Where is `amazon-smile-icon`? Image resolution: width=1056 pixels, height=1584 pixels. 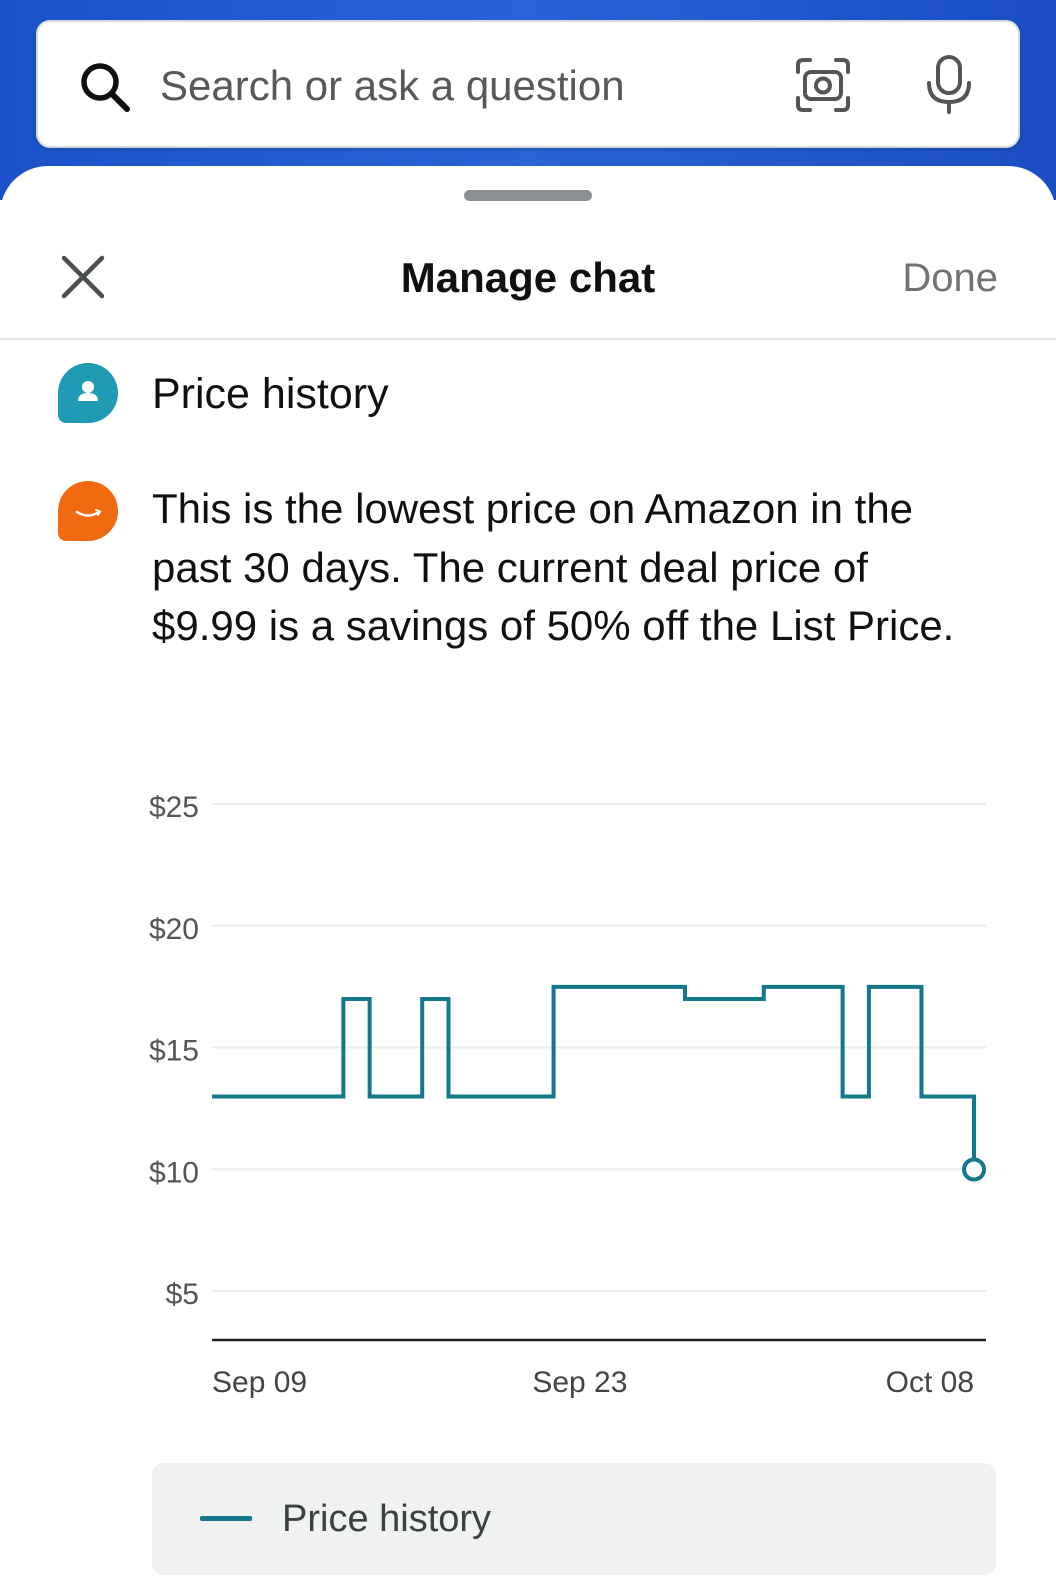 amazon-smile-icon is located at coordinates (88, 513).